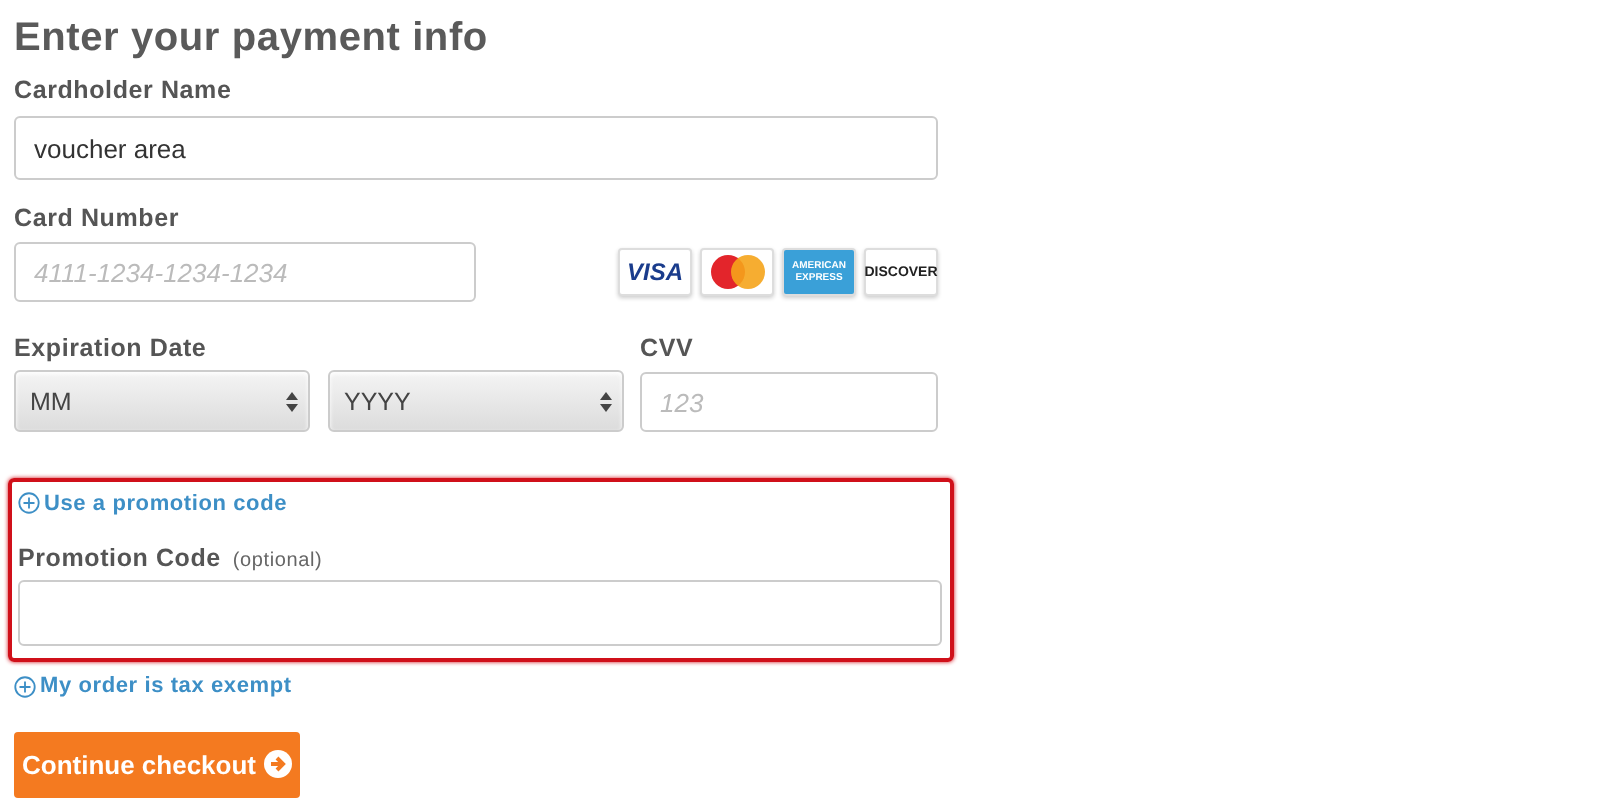 This screenshot has width=1600, height=800. I want to click on optional-note: (optional), so click(277, 561).